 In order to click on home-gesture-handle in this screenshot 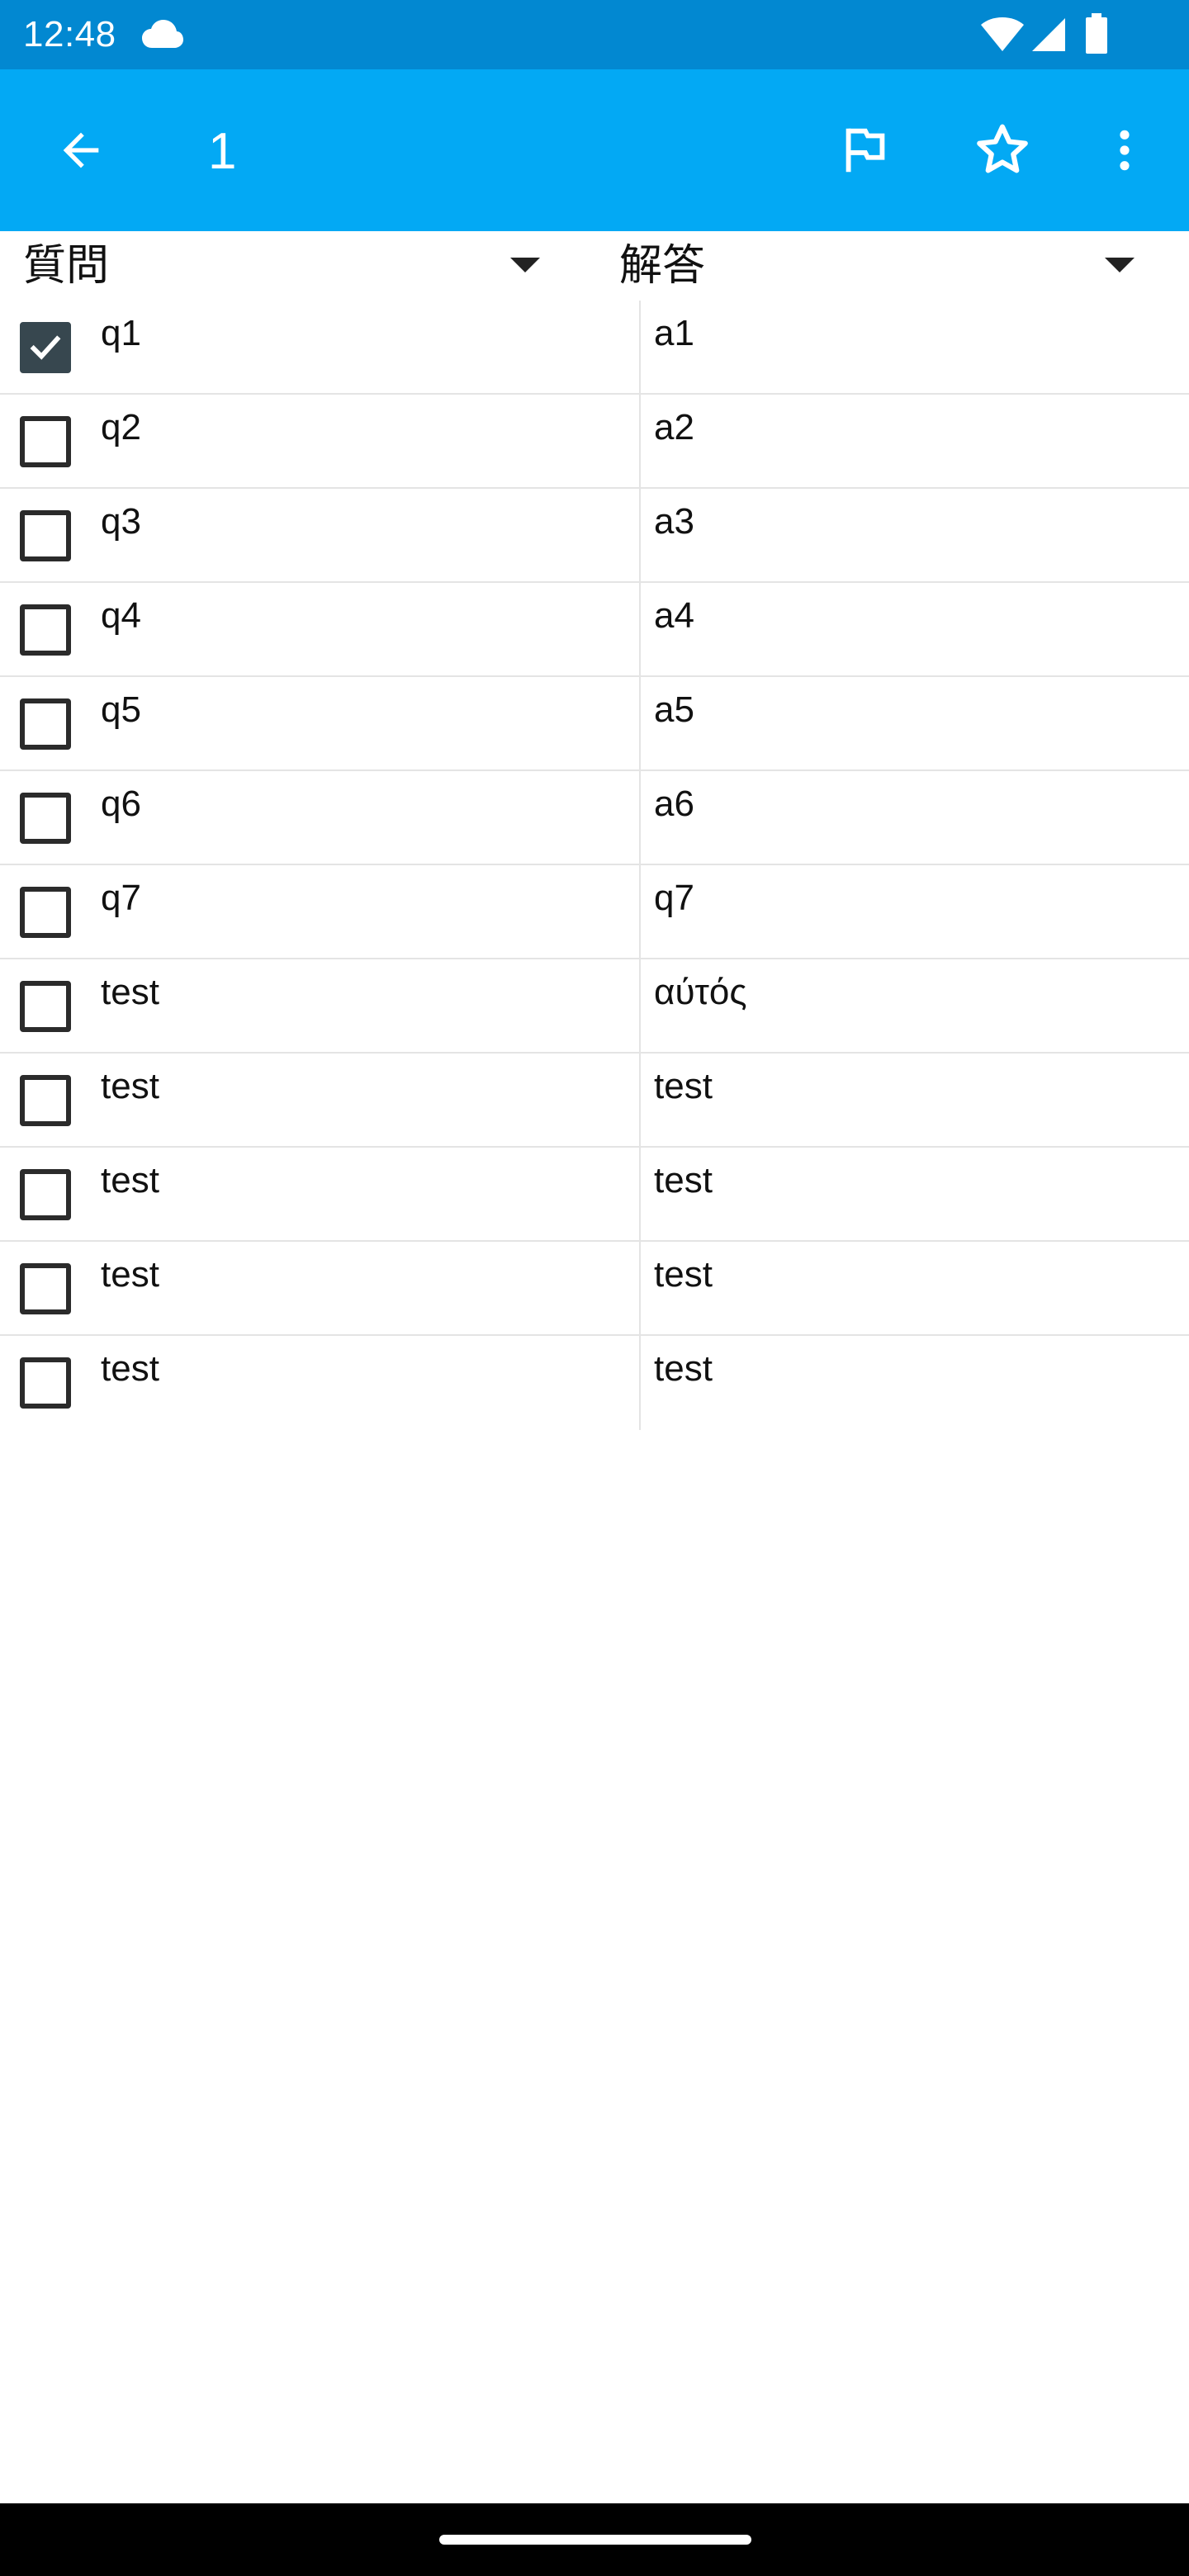, I will do `click(595, 2540)`.